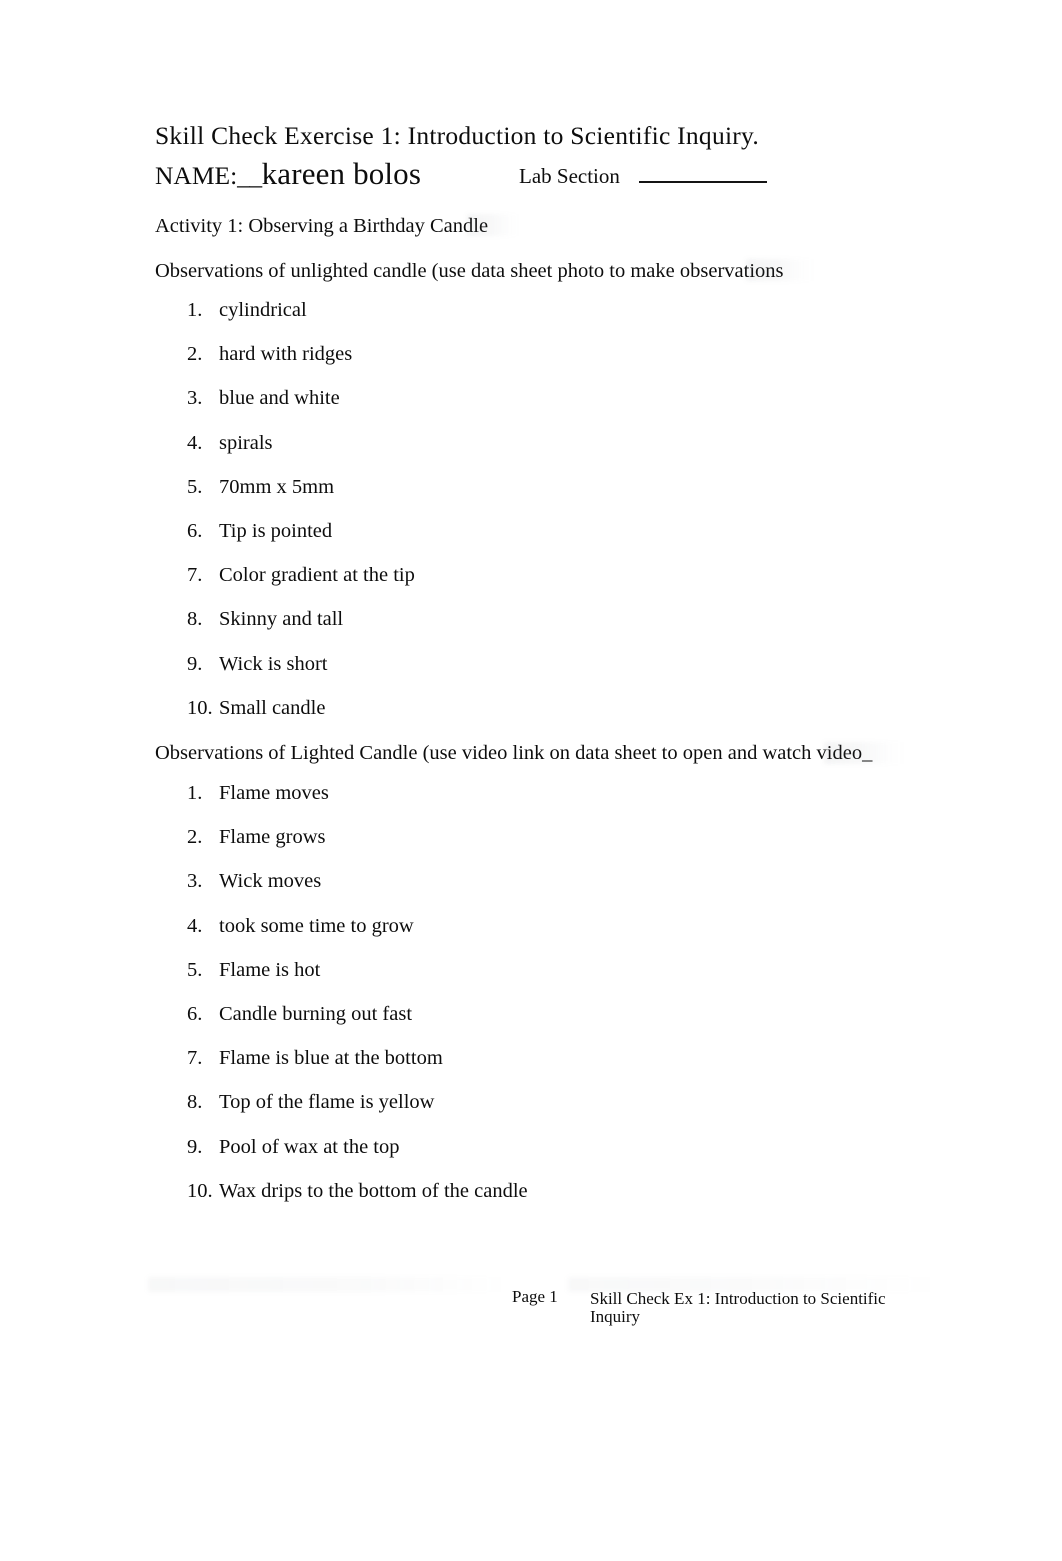  I want to click on list-item: 6. Candle burning out fast, so click(531, 1024).